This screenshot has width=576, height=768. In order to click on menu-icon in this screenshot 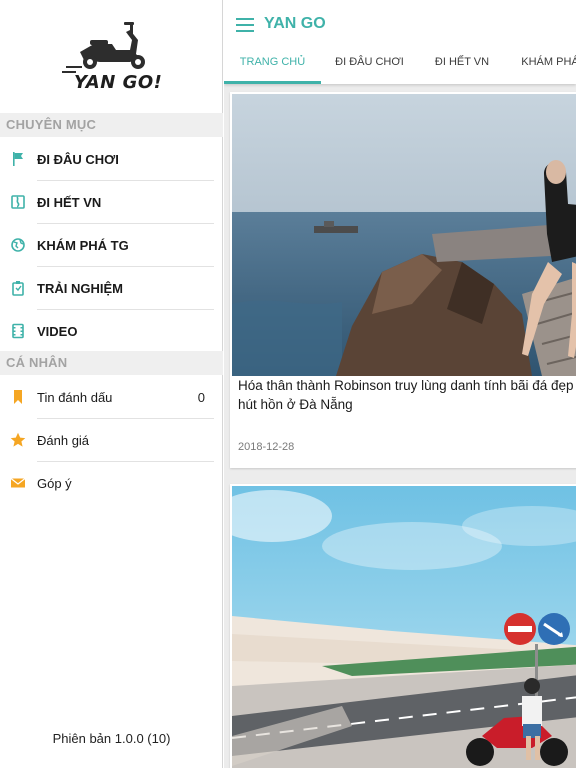, I will do `click(245, 25)`.